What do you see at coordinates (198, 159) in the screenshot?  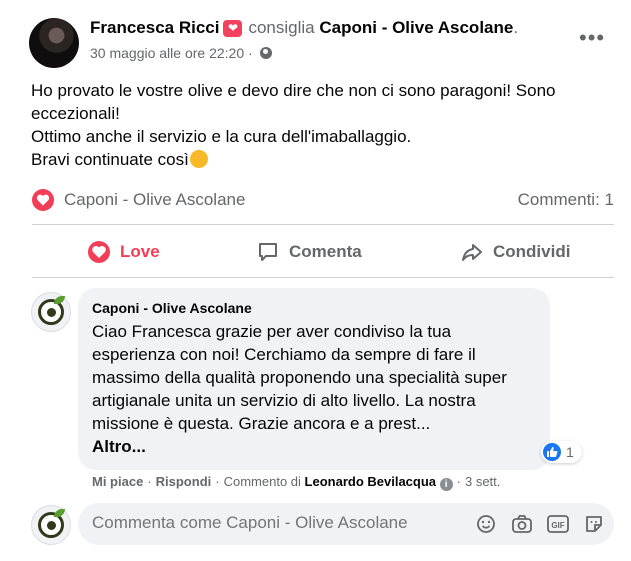 I see `clapping-hands-emoji-icon` at bounding box center [198, 159].